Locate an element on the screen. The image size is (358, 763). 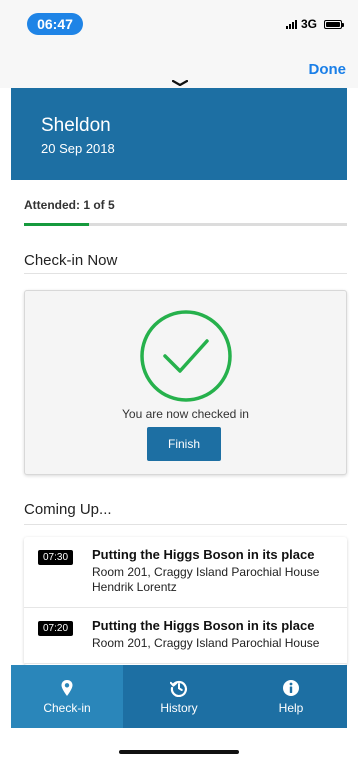
tab-label: Help is located at coordinates (291, 707).